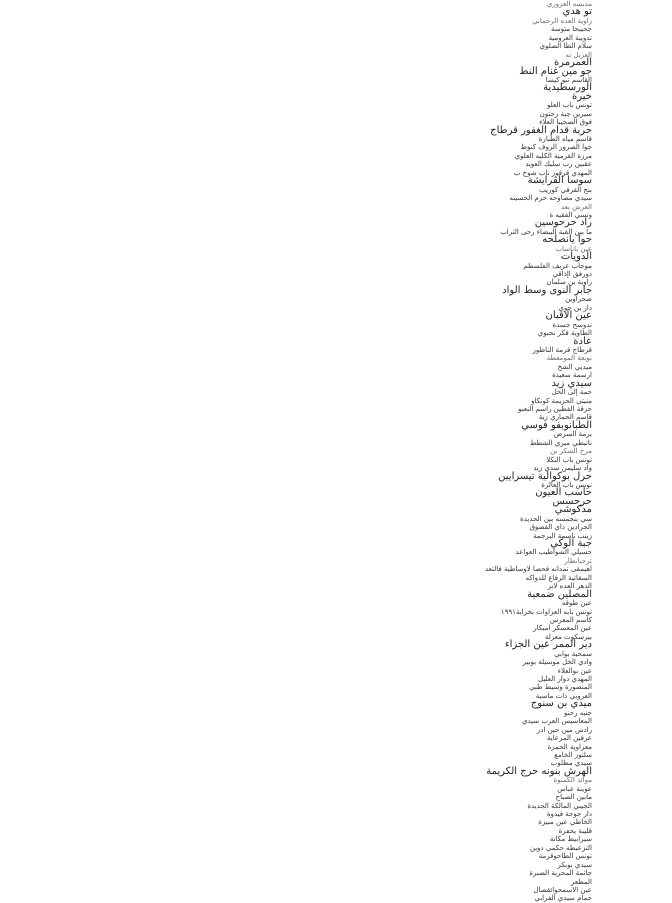  I want to click on place-name-line: بنج القرفي كوريب, so click(565, 189).